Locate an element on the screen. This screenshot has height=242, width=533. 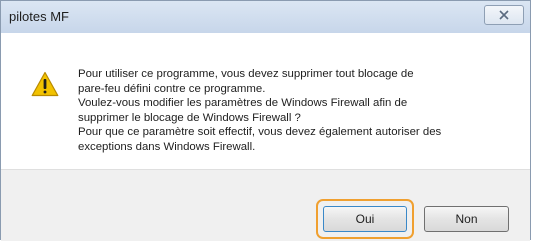
close-icon is located at coordinates (504, 15).